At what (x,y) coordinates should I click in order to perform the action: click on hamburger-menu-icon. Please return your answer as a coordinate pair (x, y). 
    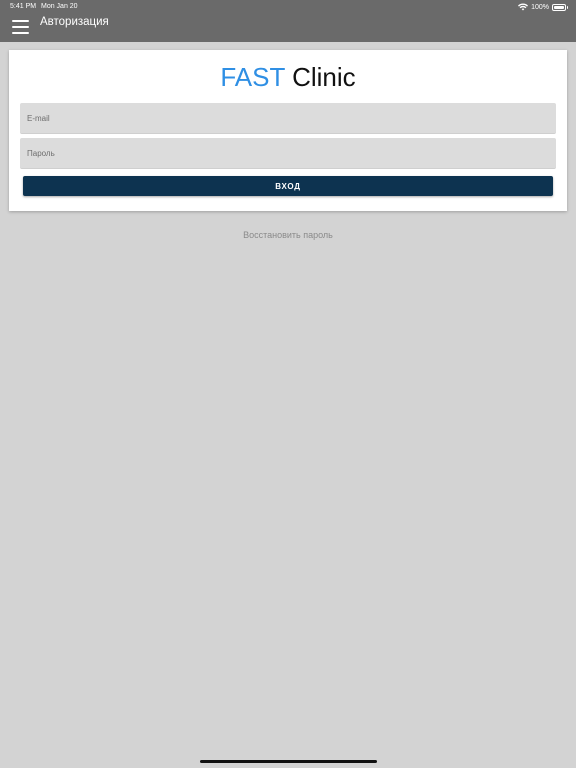
    Looking at the image, I should click on (20, 27).